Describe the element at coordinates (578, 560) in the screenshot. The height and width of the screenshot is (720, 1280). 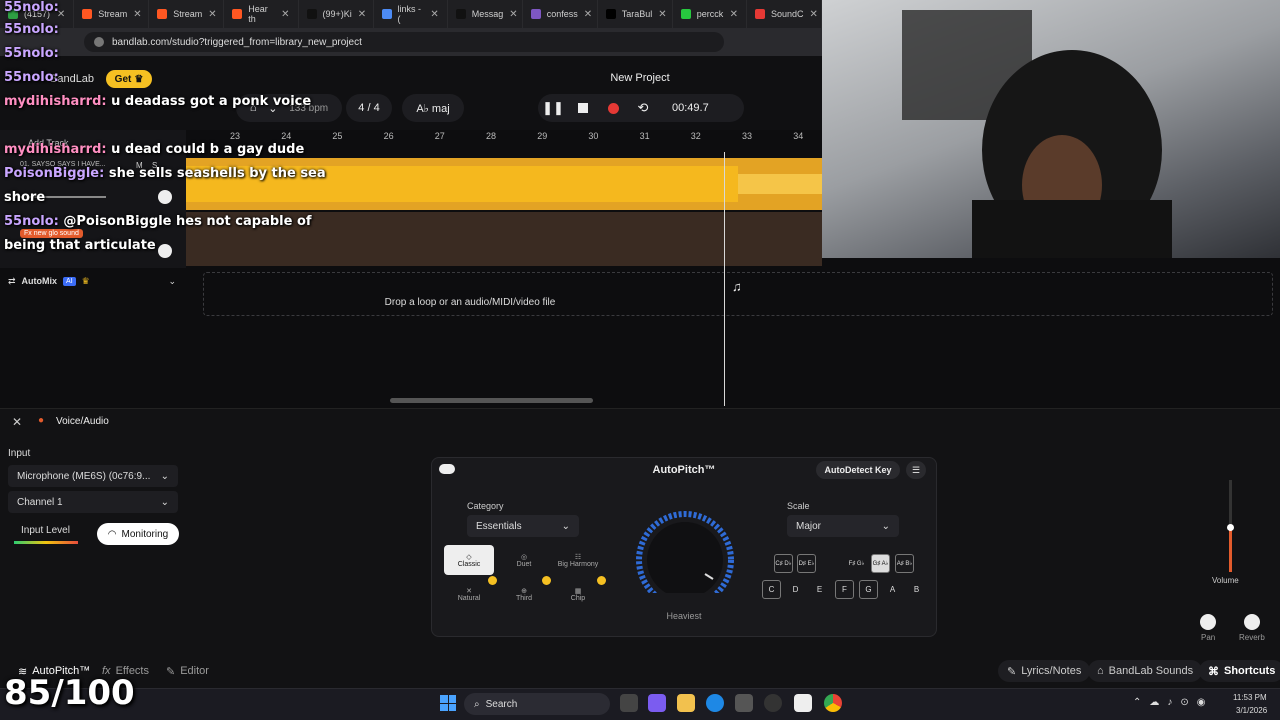
I see `mode-big-harmony: ☷ Big Harmony` at that location.